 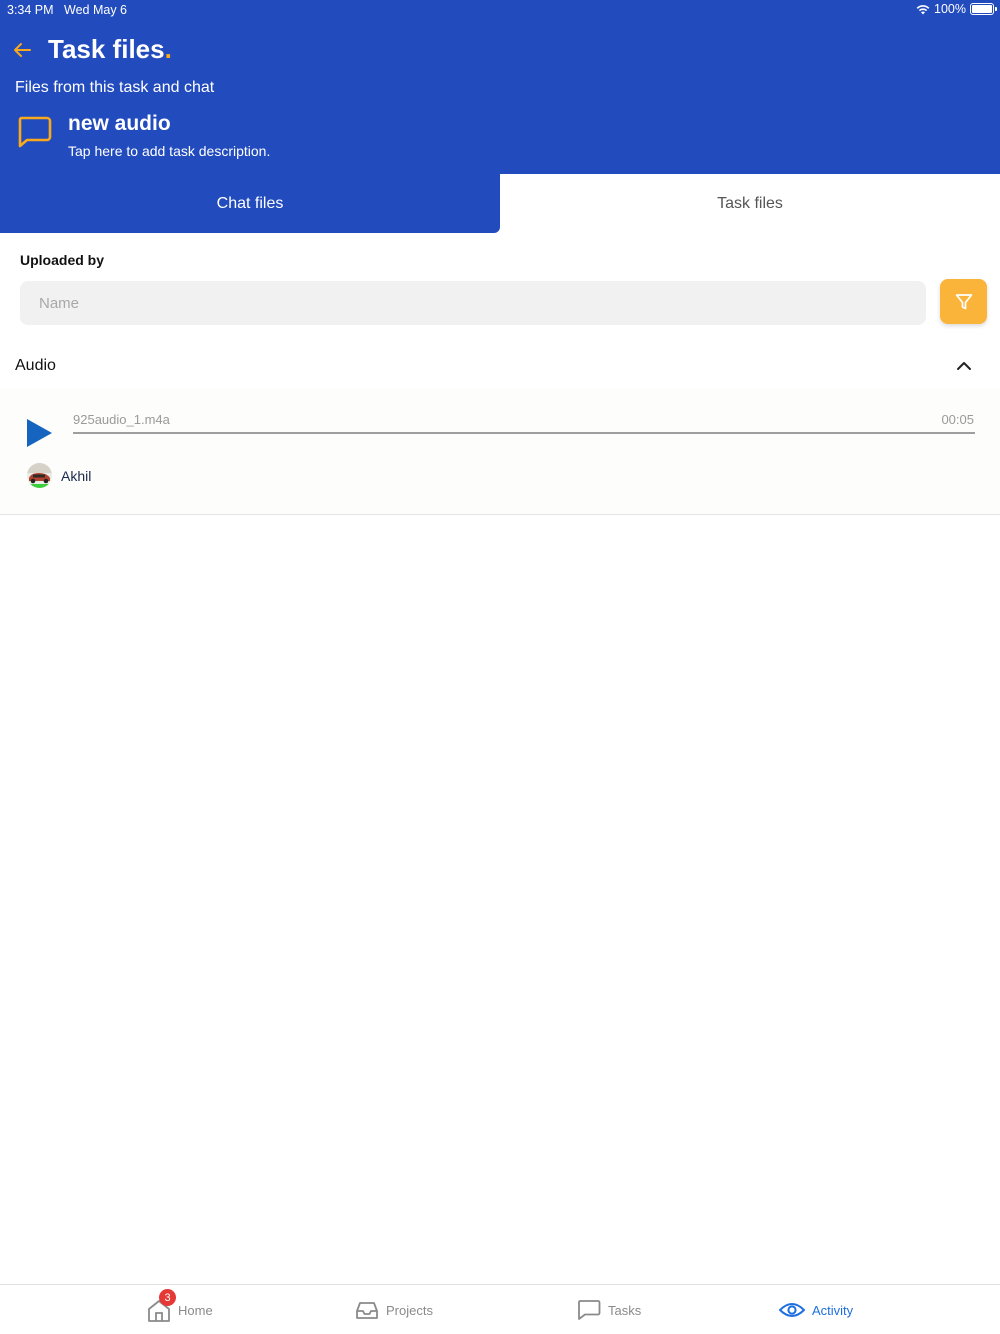 What do you see at coordinates (39, 475) in the screenshot?
I see `avatar` at bounding box center [39, 475].